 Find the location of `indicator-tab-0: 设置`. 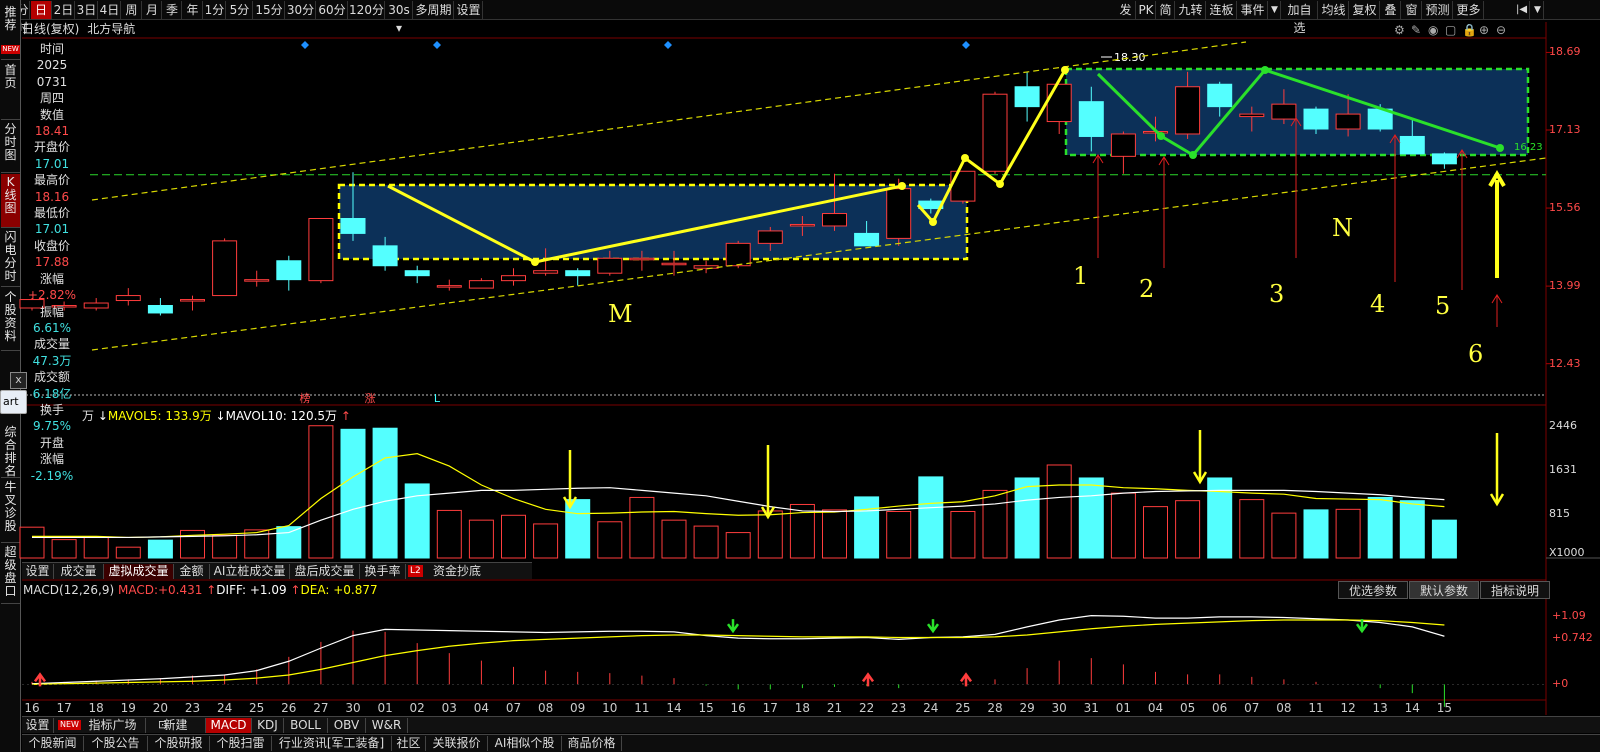

indicator-tab-0: 设置 is located at coordinates (38, 725).